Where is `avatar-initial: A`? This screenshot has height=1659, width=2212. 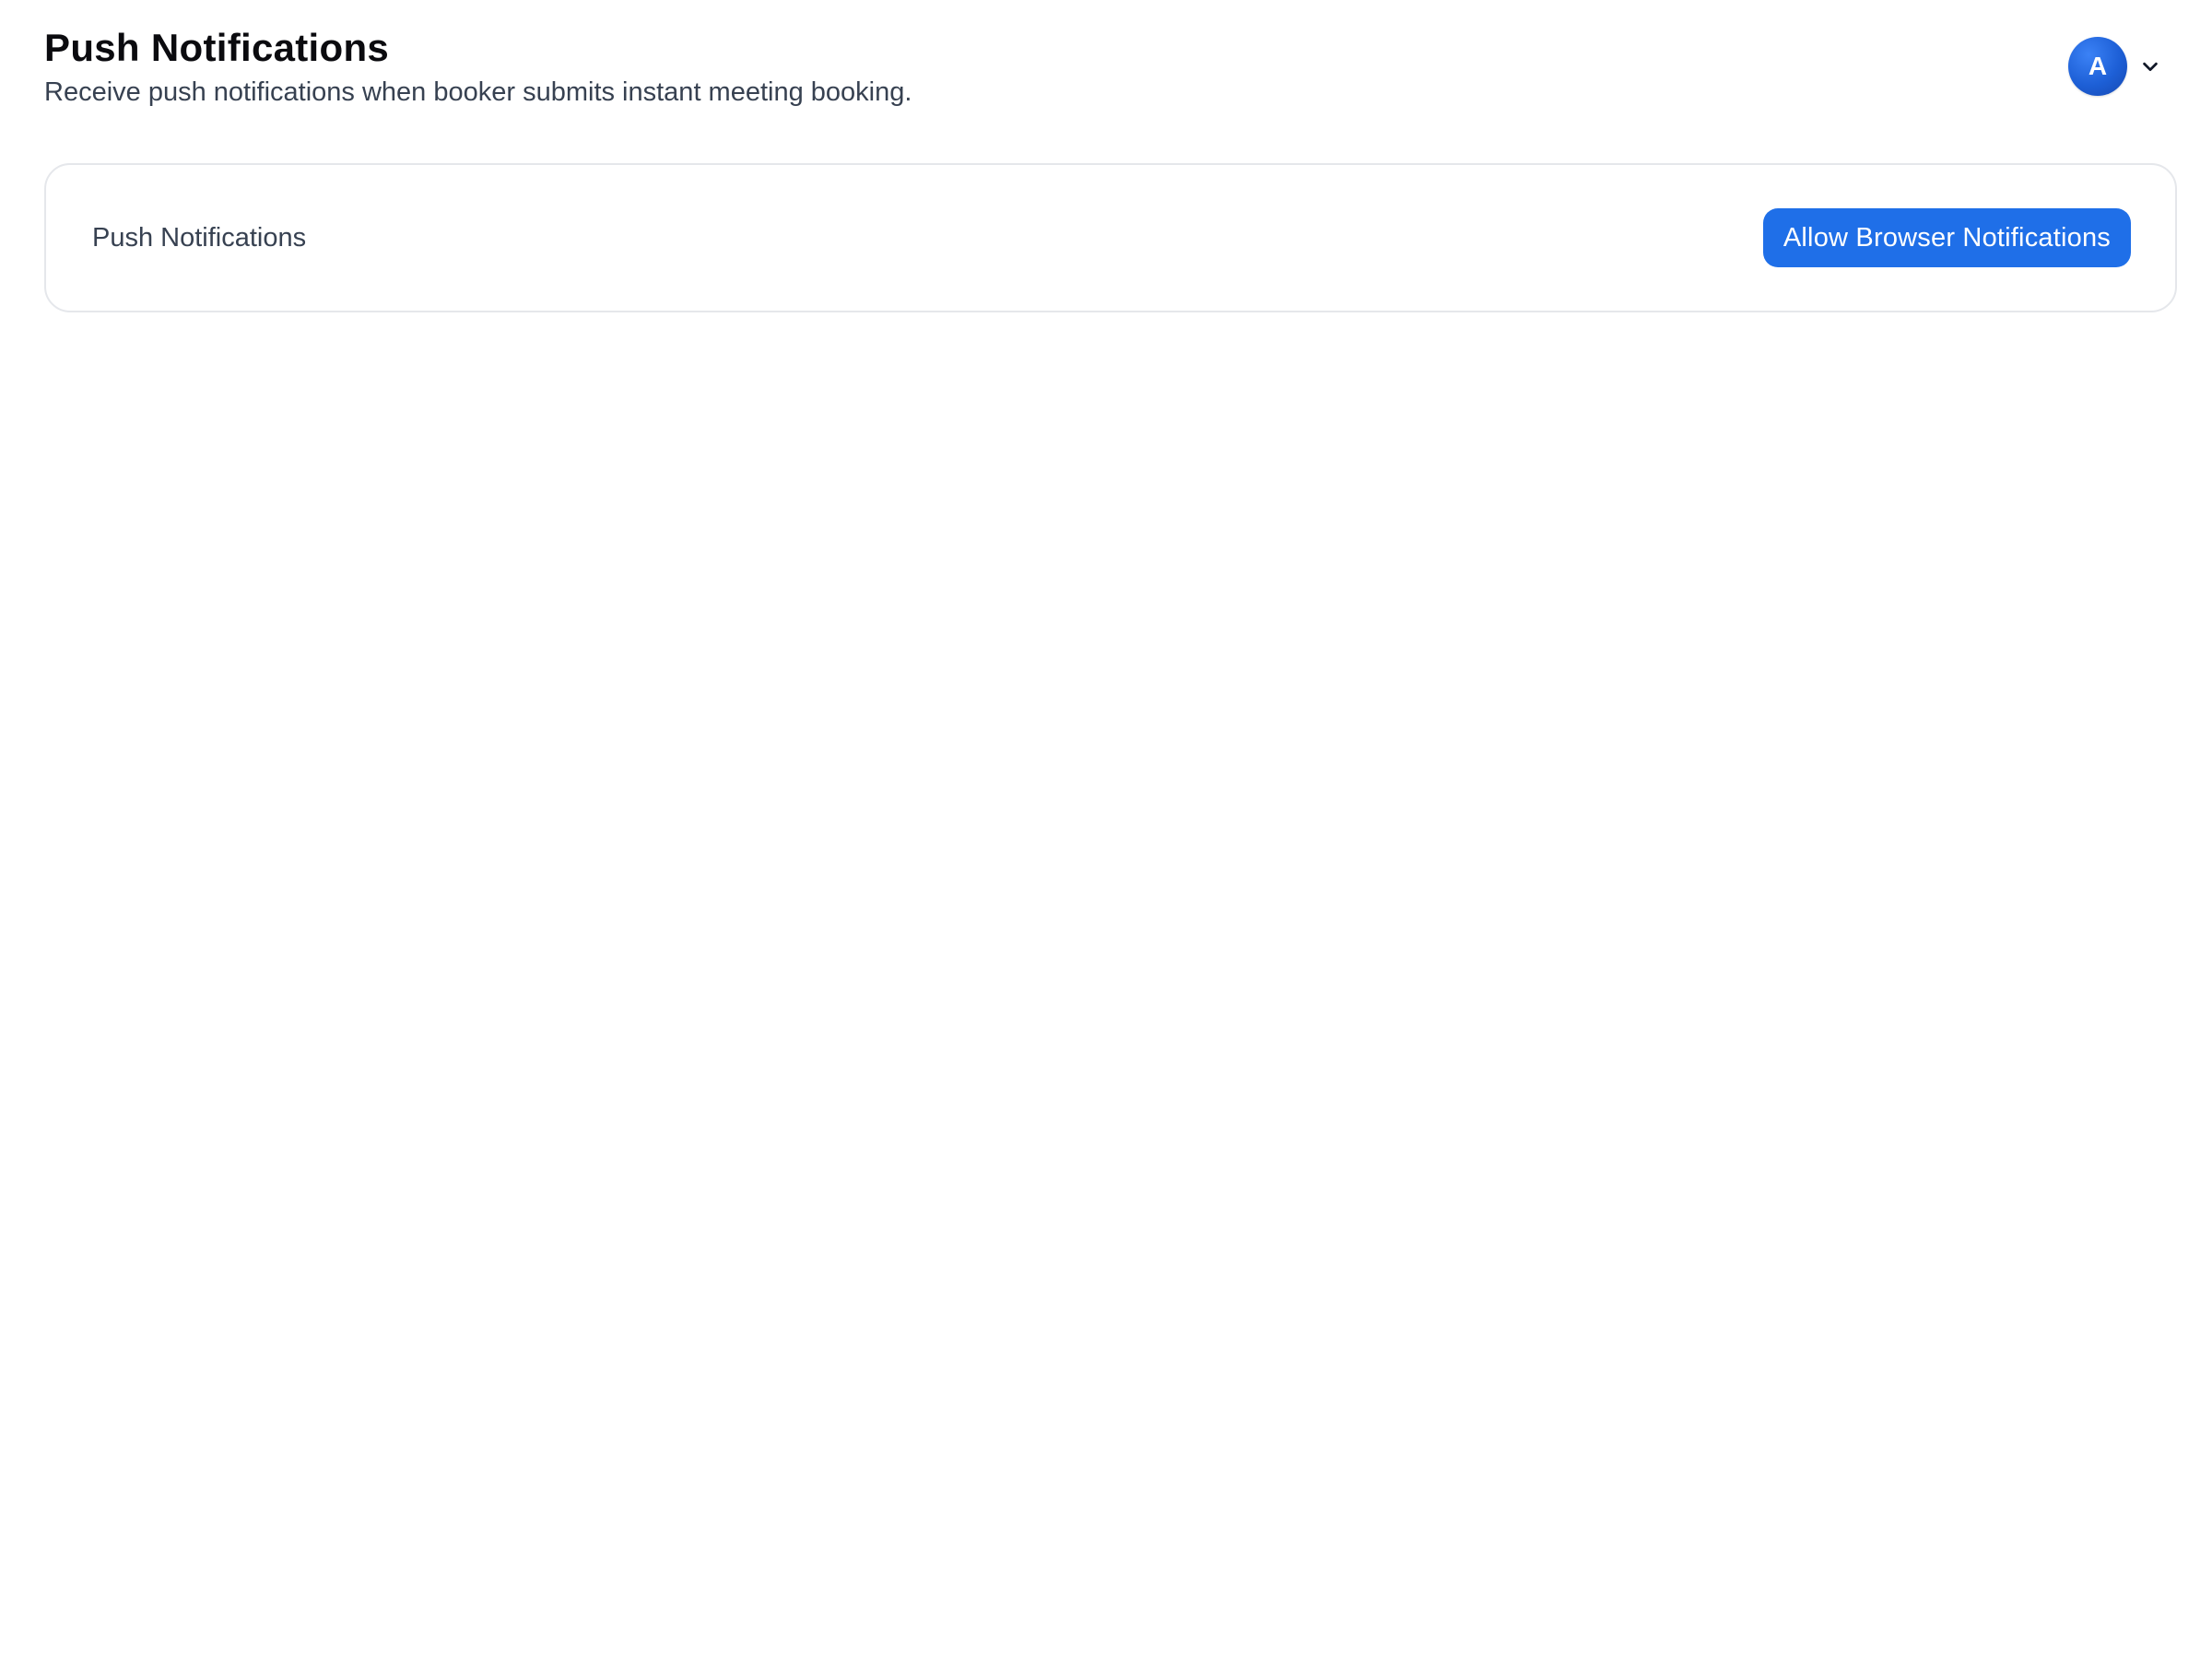
avatar-initial: A is located at coordinates (2098, 66).